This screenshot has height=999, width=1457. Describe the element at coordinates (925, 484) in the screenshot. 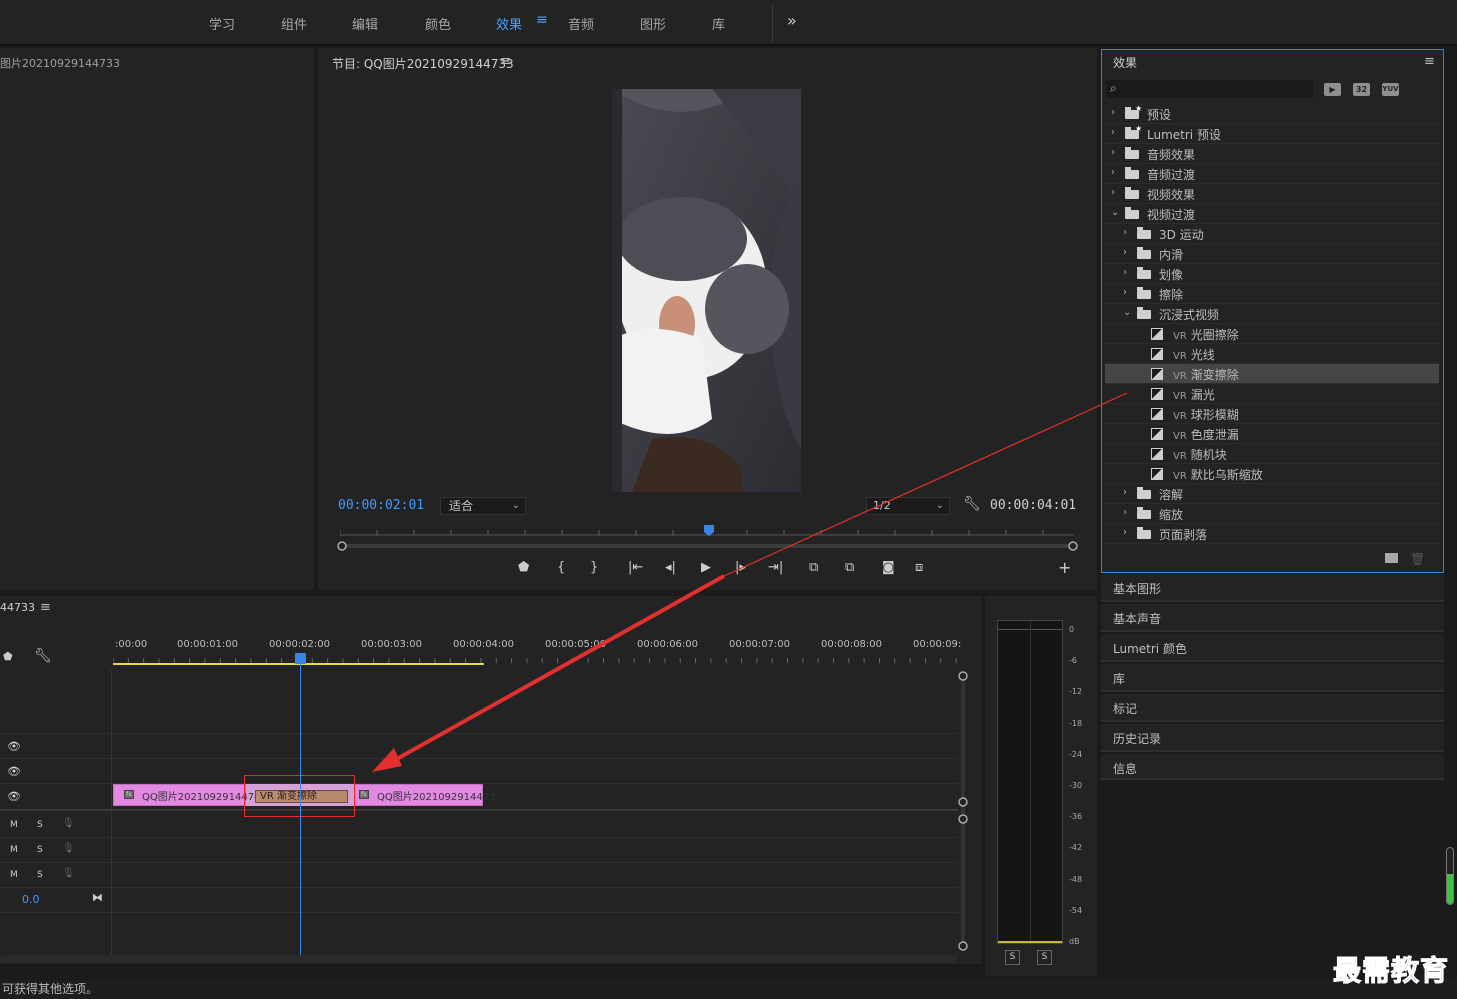

I see `annotation-thin-line` at that location.